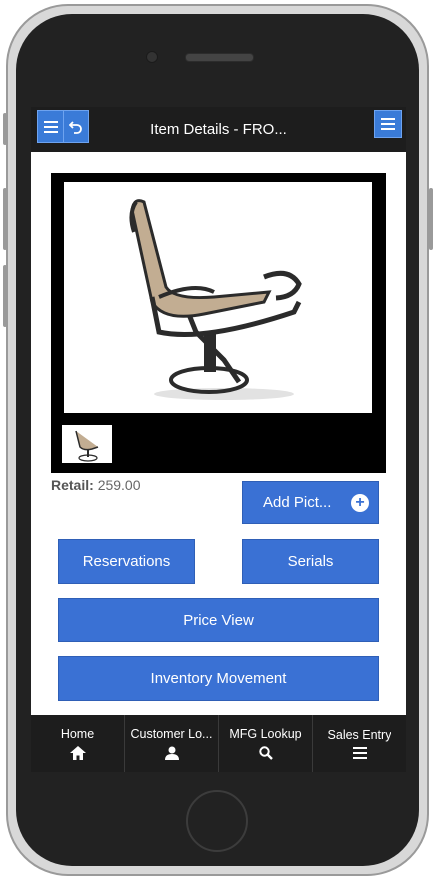 This screenshot has height=882, width=441. What do you see at coordinates (72, 485) in the screenshot?
I see `retail-label: Retail:` at bounding box center [72, 485].